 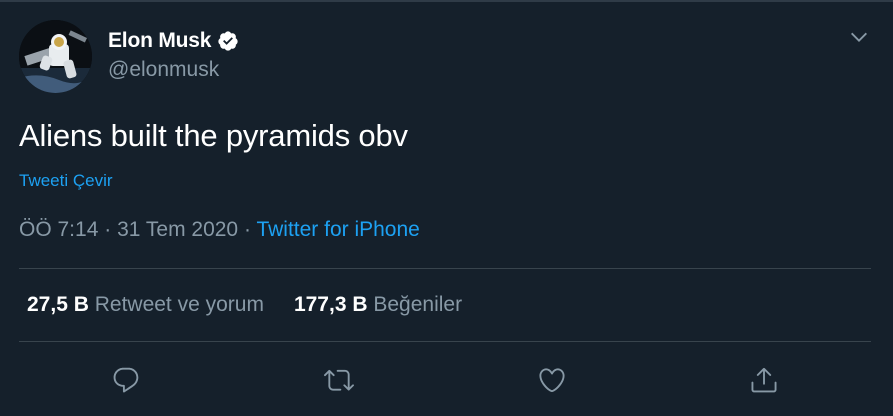 I want to click on tweet-text: Aliens built the pyramids obv, so click(x=213, y=135).